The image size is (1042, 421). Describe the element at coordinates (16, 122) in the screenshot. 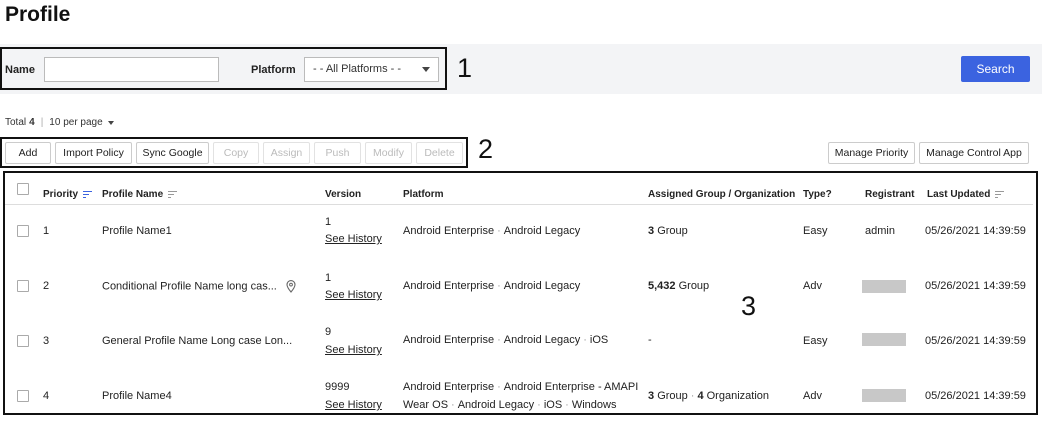

I see `total-label: Total` at that location.